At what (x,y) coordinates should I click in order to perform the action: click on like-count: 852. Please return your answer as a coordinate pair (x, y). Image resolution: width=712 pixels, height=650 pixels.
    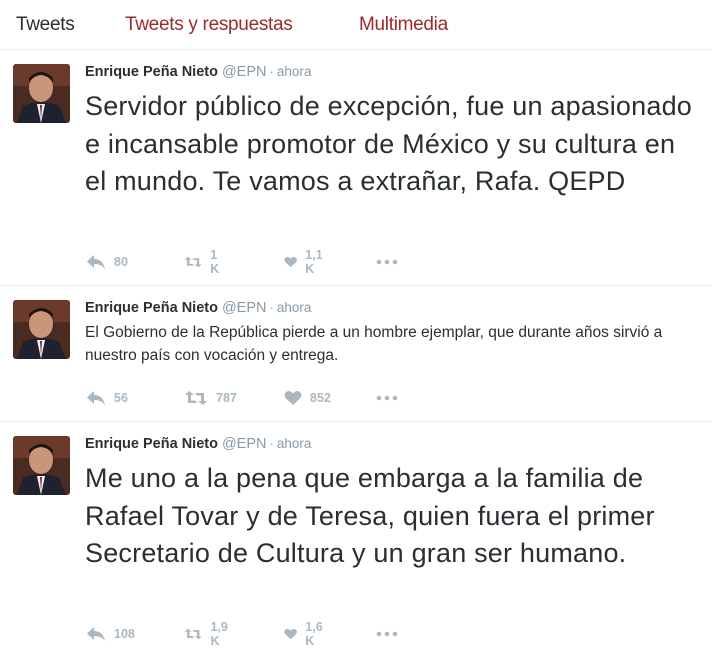
    Looking at the image, I should click on (320, 398).